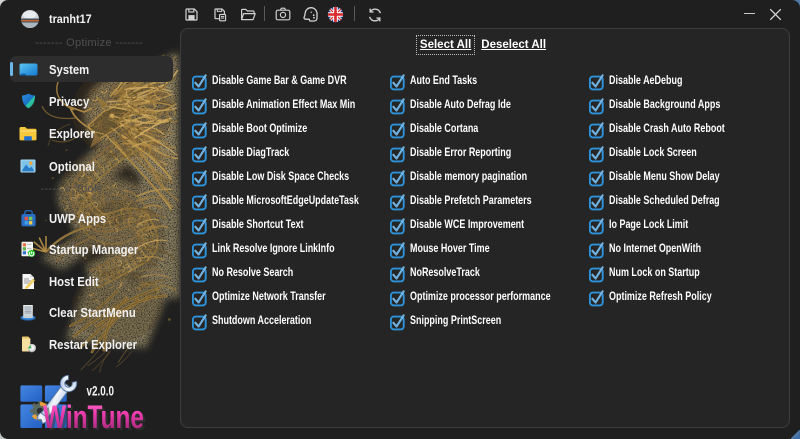 This screenshot has height=439, width=800. What do you see at coordinates (101, 391) in the screenshot?
I see `svg-text: v2.0.0` at bounding box center [101, 391].